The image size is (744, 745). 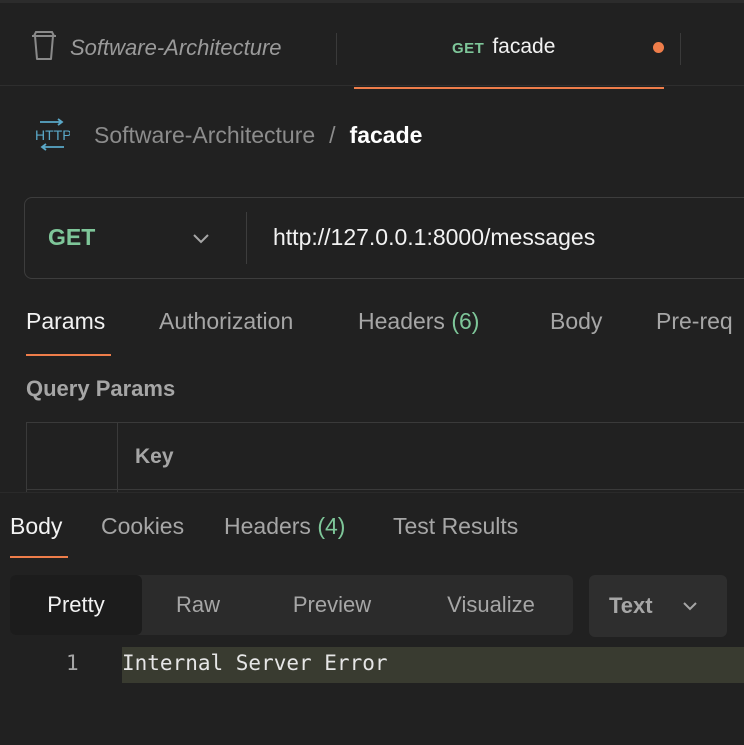 I want to click on tab-authorization: Authorization, so click(x=226, y=321).